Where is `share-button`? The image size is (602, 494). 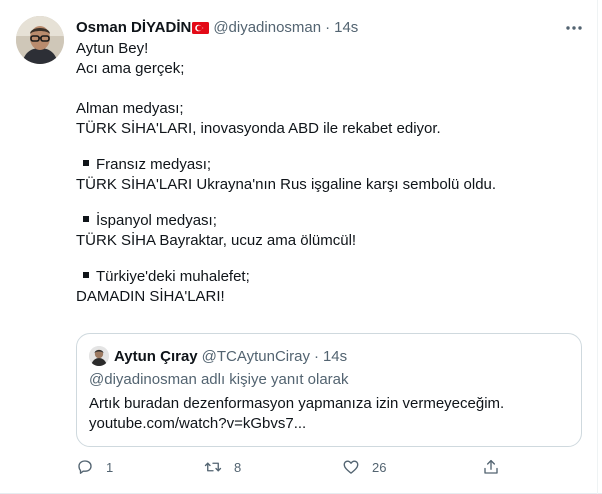
share-button is located at coordinates (491, 467).